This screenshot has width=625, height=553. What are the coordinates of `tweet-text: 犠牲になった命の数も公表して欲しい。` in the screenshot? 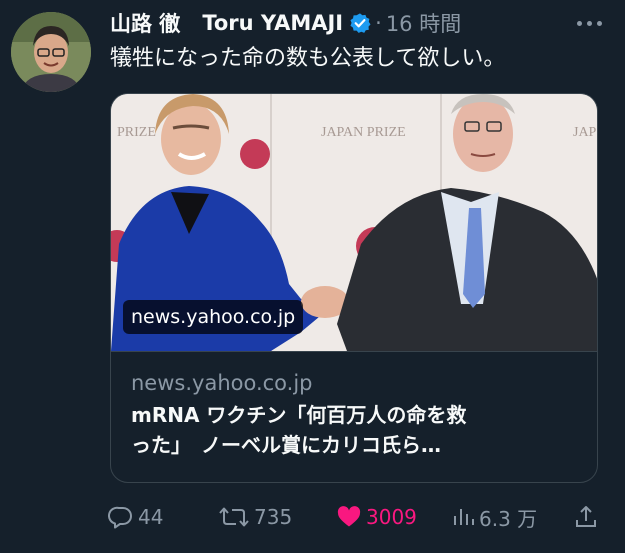 It's located at (308, 58).